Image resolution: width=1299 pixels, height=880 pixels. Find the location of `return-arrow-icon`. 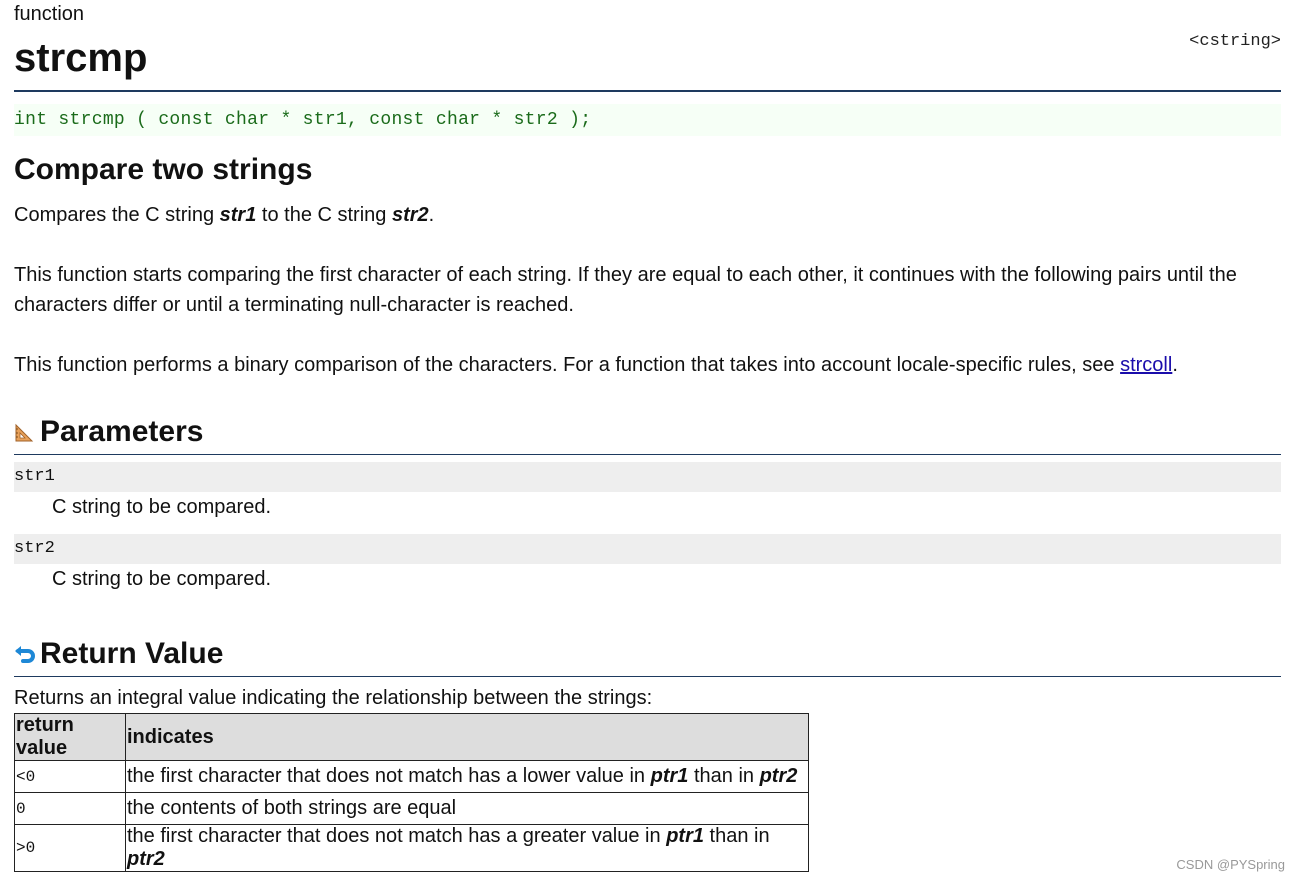

return-arrow-icon is located at coordinates (25, 654).